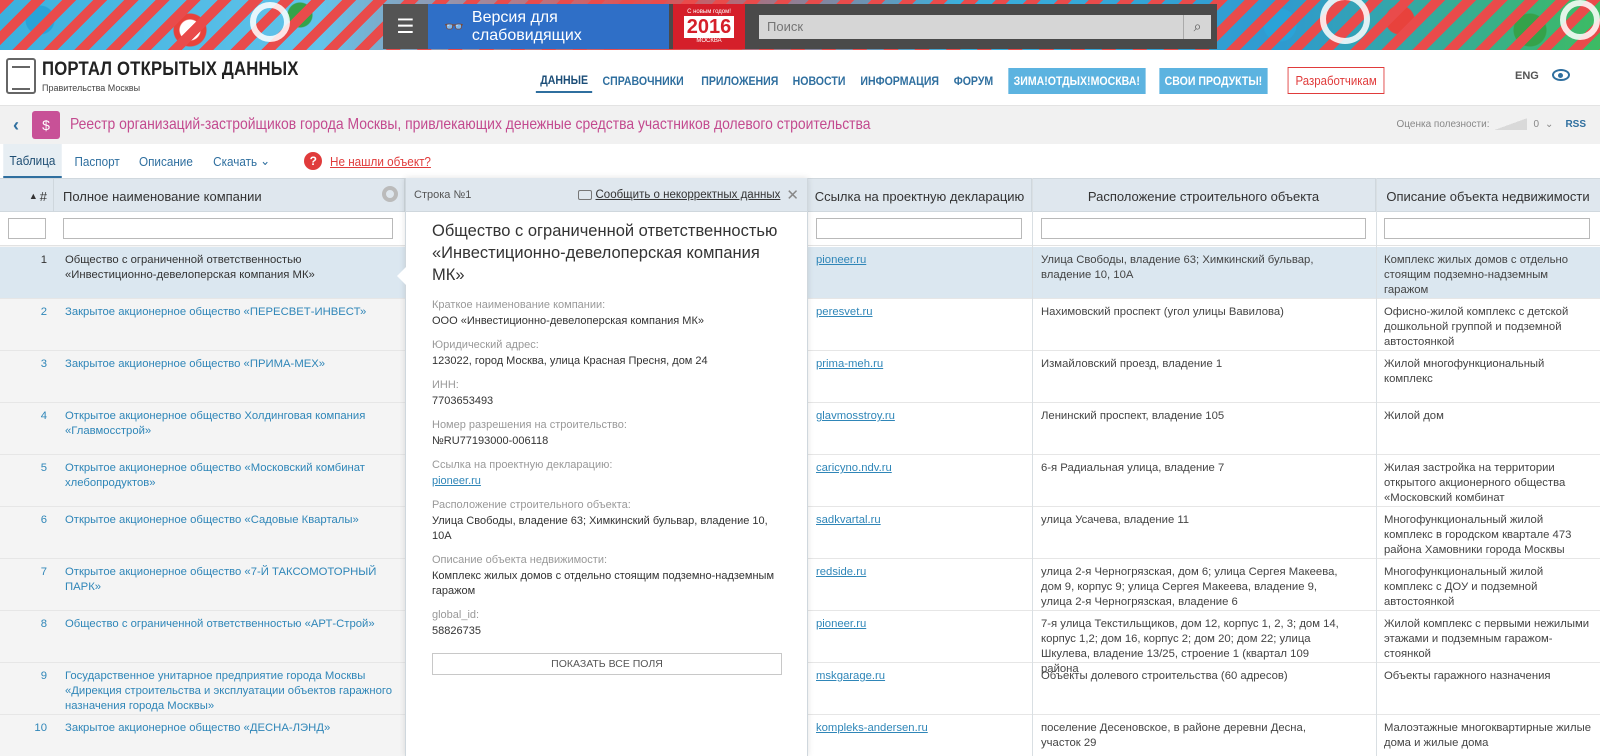 The height and width of the screenshot is (756, 1600). I want to click on name-header-label: Полное наименование компании, so click(162, 196).